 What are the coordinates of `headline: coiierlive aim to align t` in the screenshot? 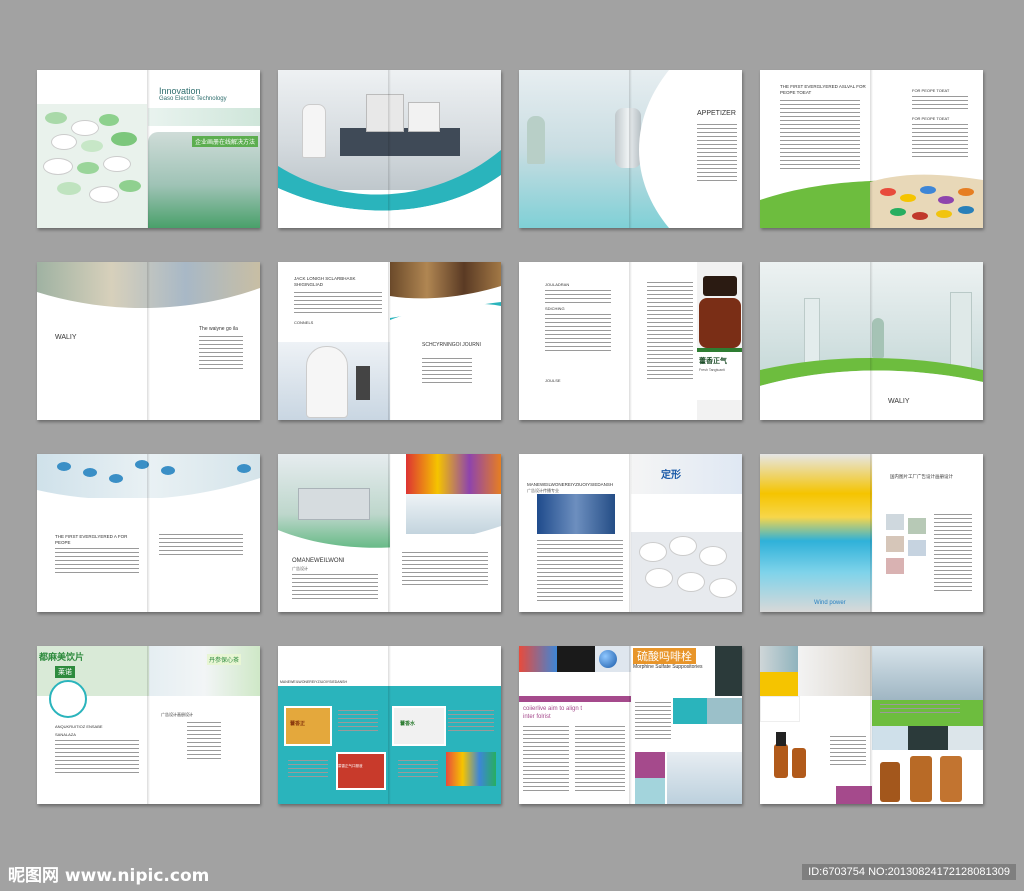 It's located at (553, 709).